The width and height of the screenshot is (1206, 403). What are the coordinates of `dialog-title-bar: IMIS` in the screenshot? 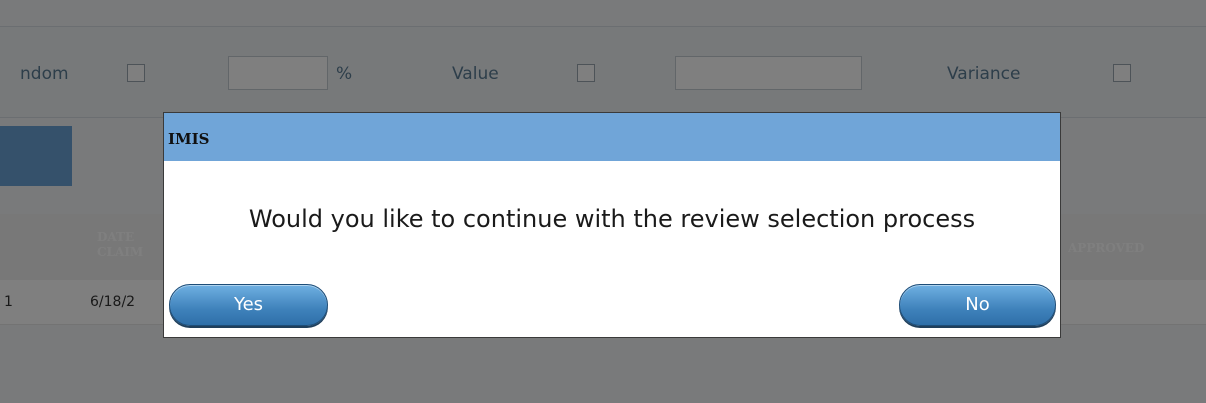 It's located at (612, 137).